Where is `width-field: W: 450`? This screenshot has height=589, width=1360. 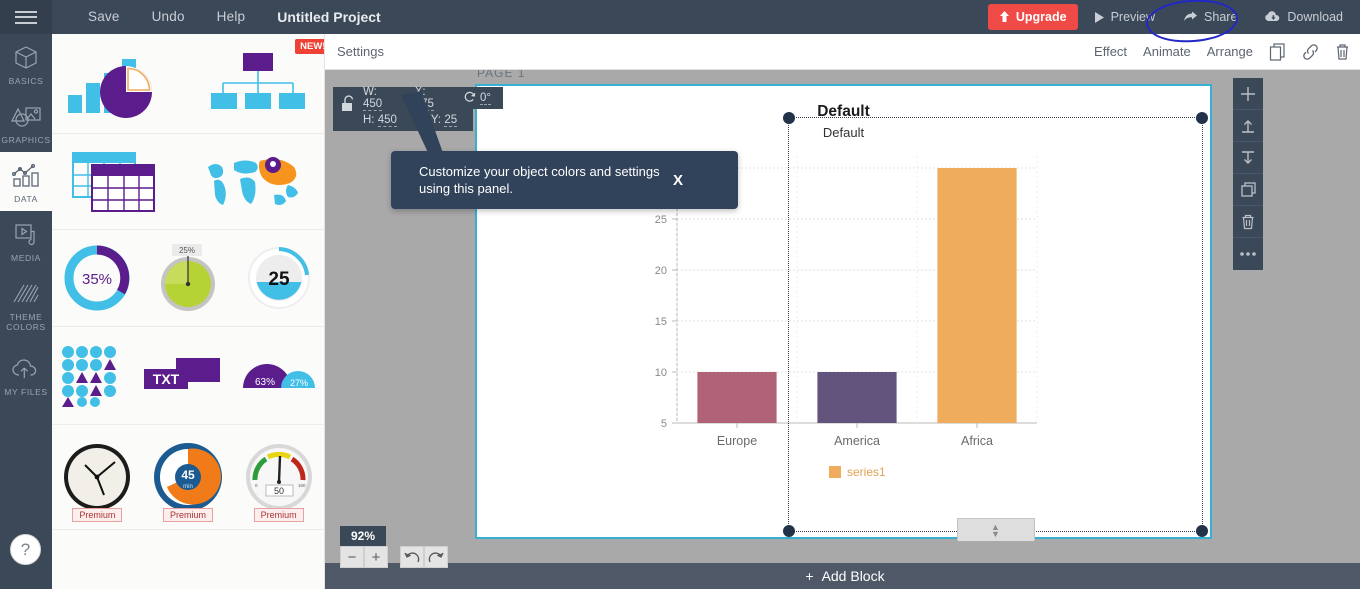 width-field: W: 450 is located at coordinates (378, 98).